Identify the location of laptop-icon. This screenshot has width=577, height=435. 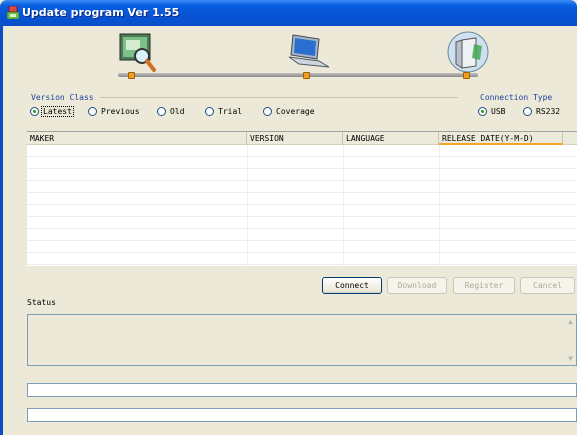
(309, 51).